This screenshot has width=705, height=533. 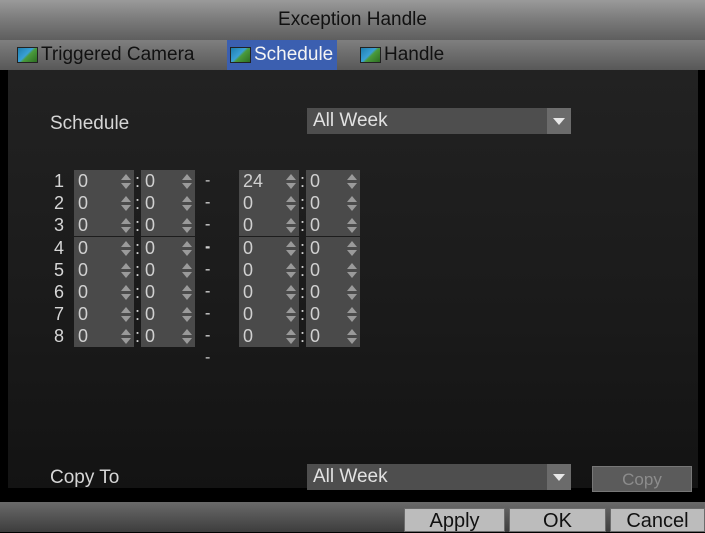 What do you see at coordinates (370, 55) in the screenshot?
I see `camera-icon` at bounding box center [370, 55].